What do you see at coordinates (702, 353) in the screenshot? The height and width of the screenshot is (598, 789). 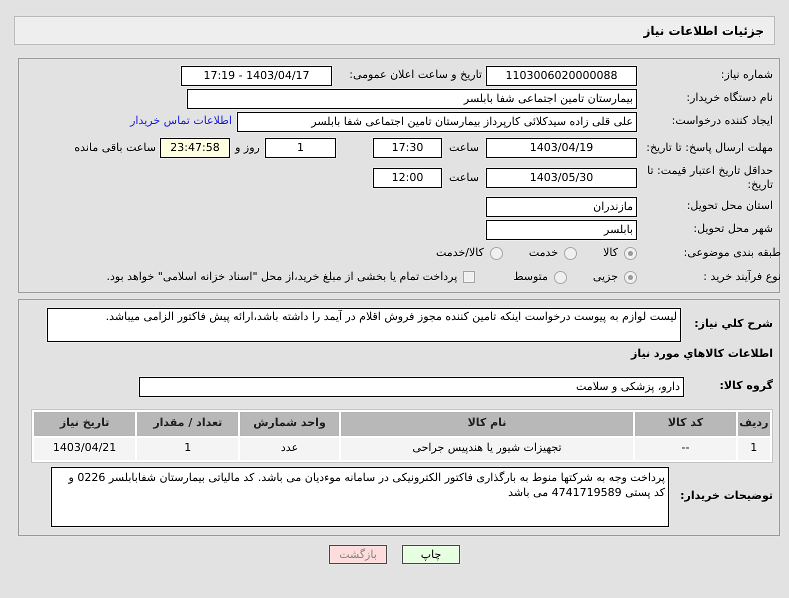 I see `section-heading: اطلاعات کالاهاي مورد نیاز` at bounding box center [702, 353].